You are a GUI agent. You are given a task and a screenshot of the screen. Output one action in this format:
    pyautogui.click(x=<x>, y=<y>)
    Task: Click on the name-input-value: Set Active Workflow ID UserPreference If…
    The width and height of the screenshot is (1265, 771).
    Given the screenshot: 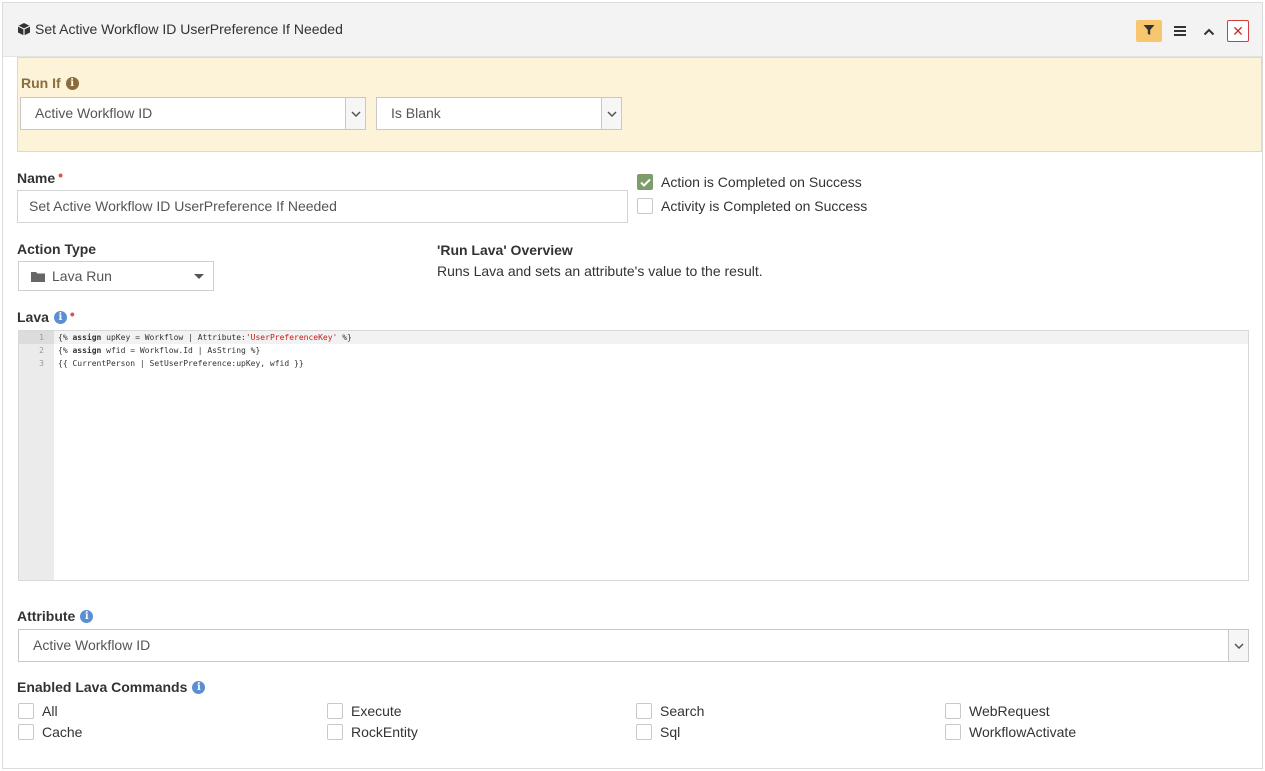 What is the action you would take?
    pyautogui.click(x=183, y=206)
    